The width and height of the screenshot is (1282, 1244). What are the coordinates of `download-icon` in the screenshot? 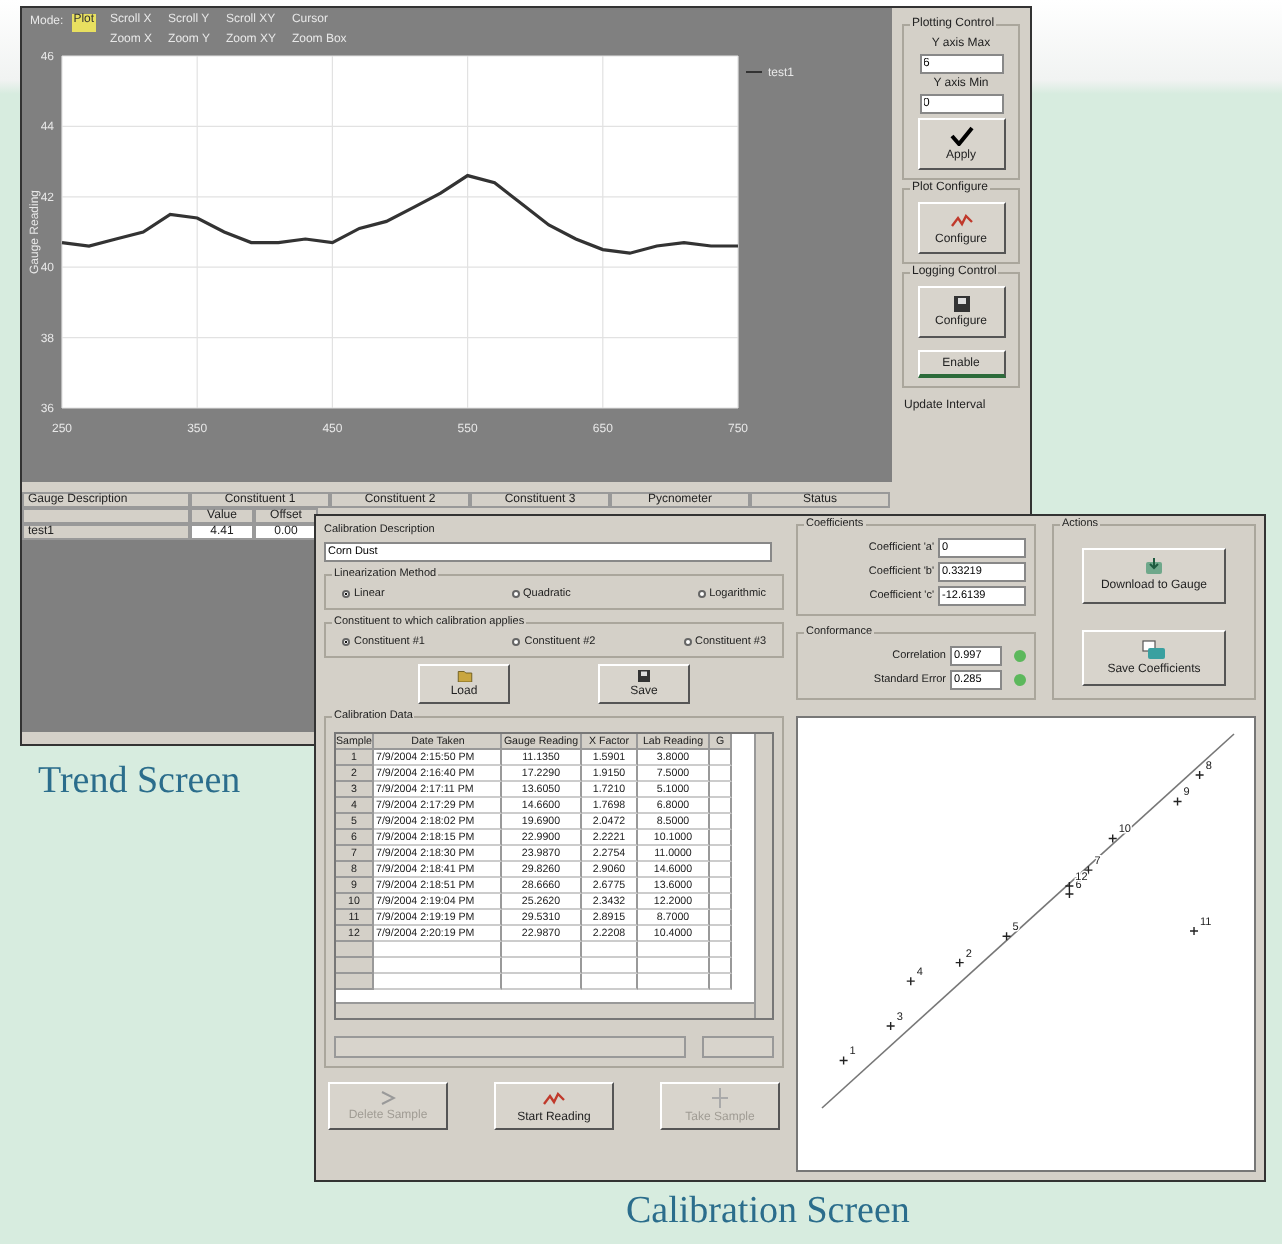 It's located at (1154, 567).